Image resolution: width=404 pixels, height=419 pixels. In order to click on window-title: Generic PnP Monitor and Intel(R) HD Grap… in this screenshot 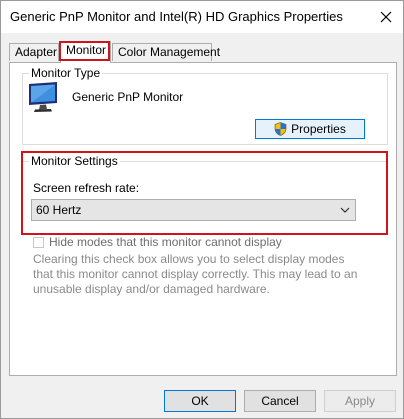, I will do `click(176, 16)`.